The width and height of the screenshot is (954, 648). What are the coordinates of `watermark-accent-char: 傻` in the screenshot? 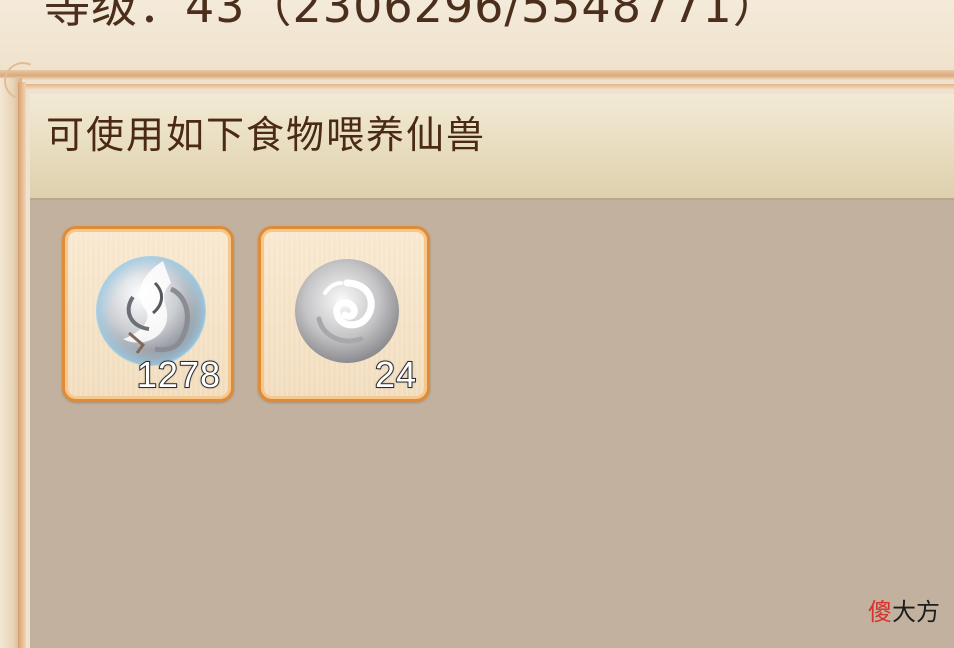 It's located at (880, 612).